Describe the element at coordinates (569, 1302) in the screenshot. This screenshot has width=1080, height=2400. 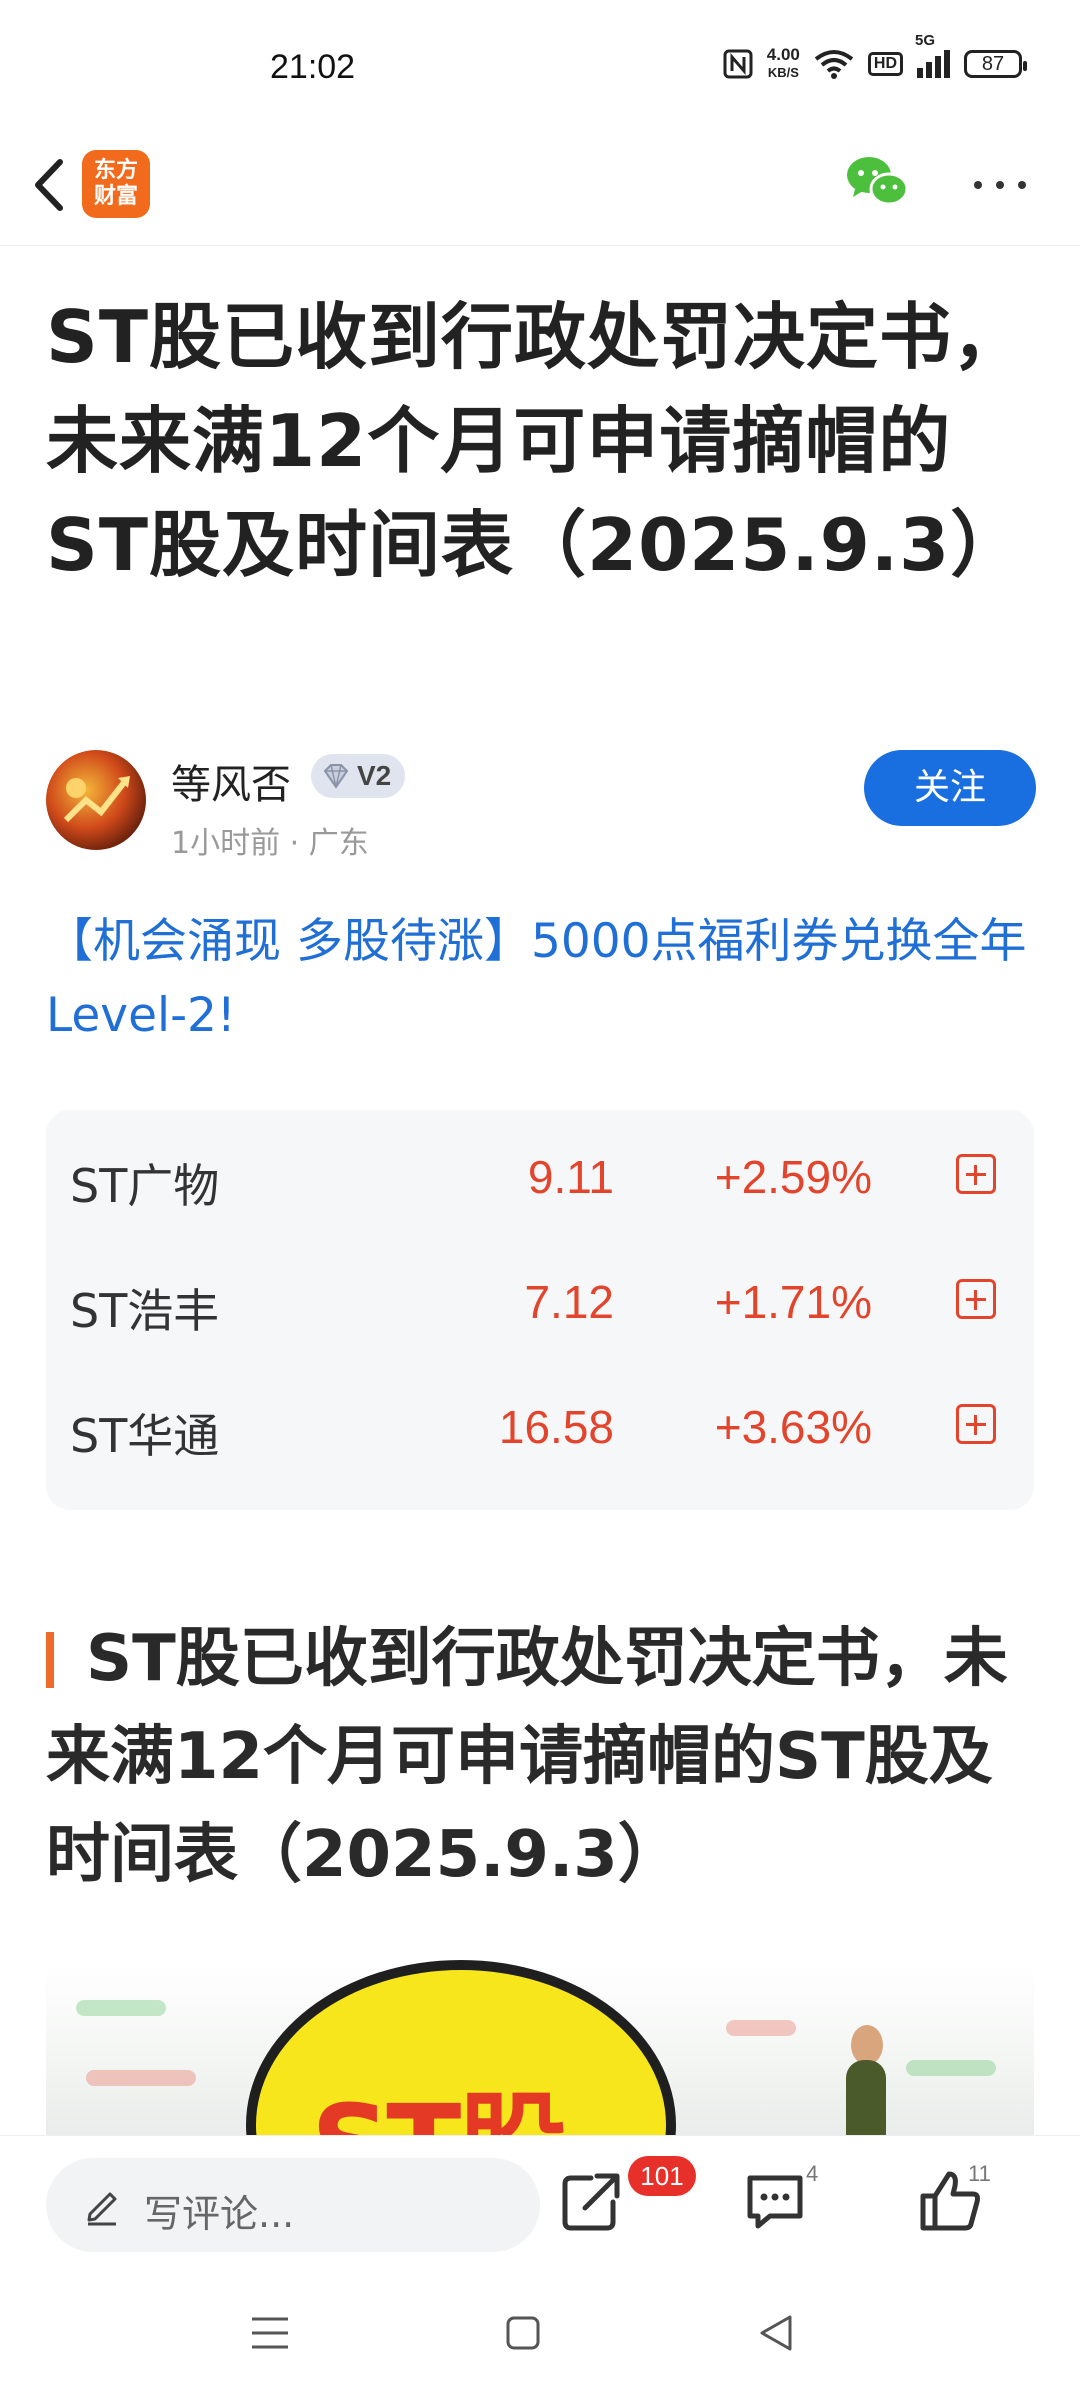
I see `stock-price: 7.12` at that location.